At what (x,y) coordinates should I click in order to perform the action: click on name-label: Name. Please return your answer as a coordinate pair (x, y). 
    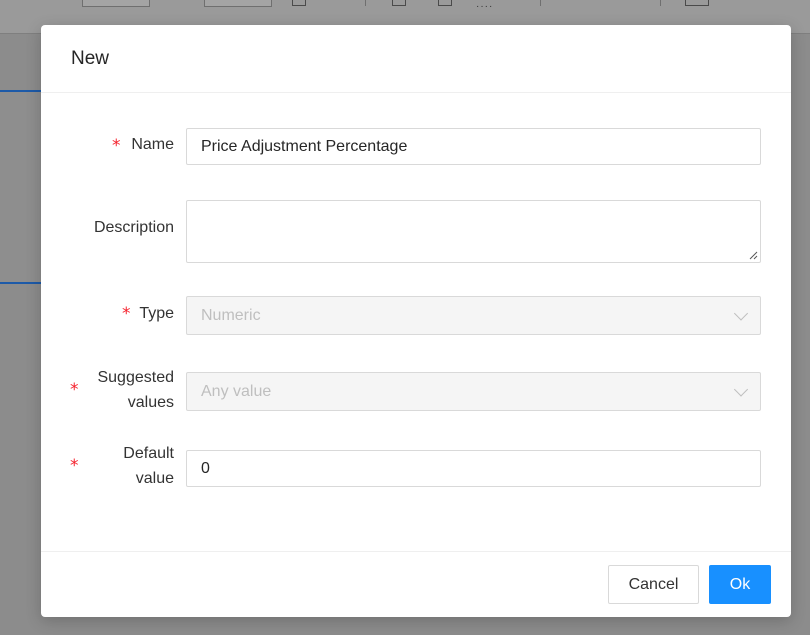
    Looking at the image, I should click on (152, 144).